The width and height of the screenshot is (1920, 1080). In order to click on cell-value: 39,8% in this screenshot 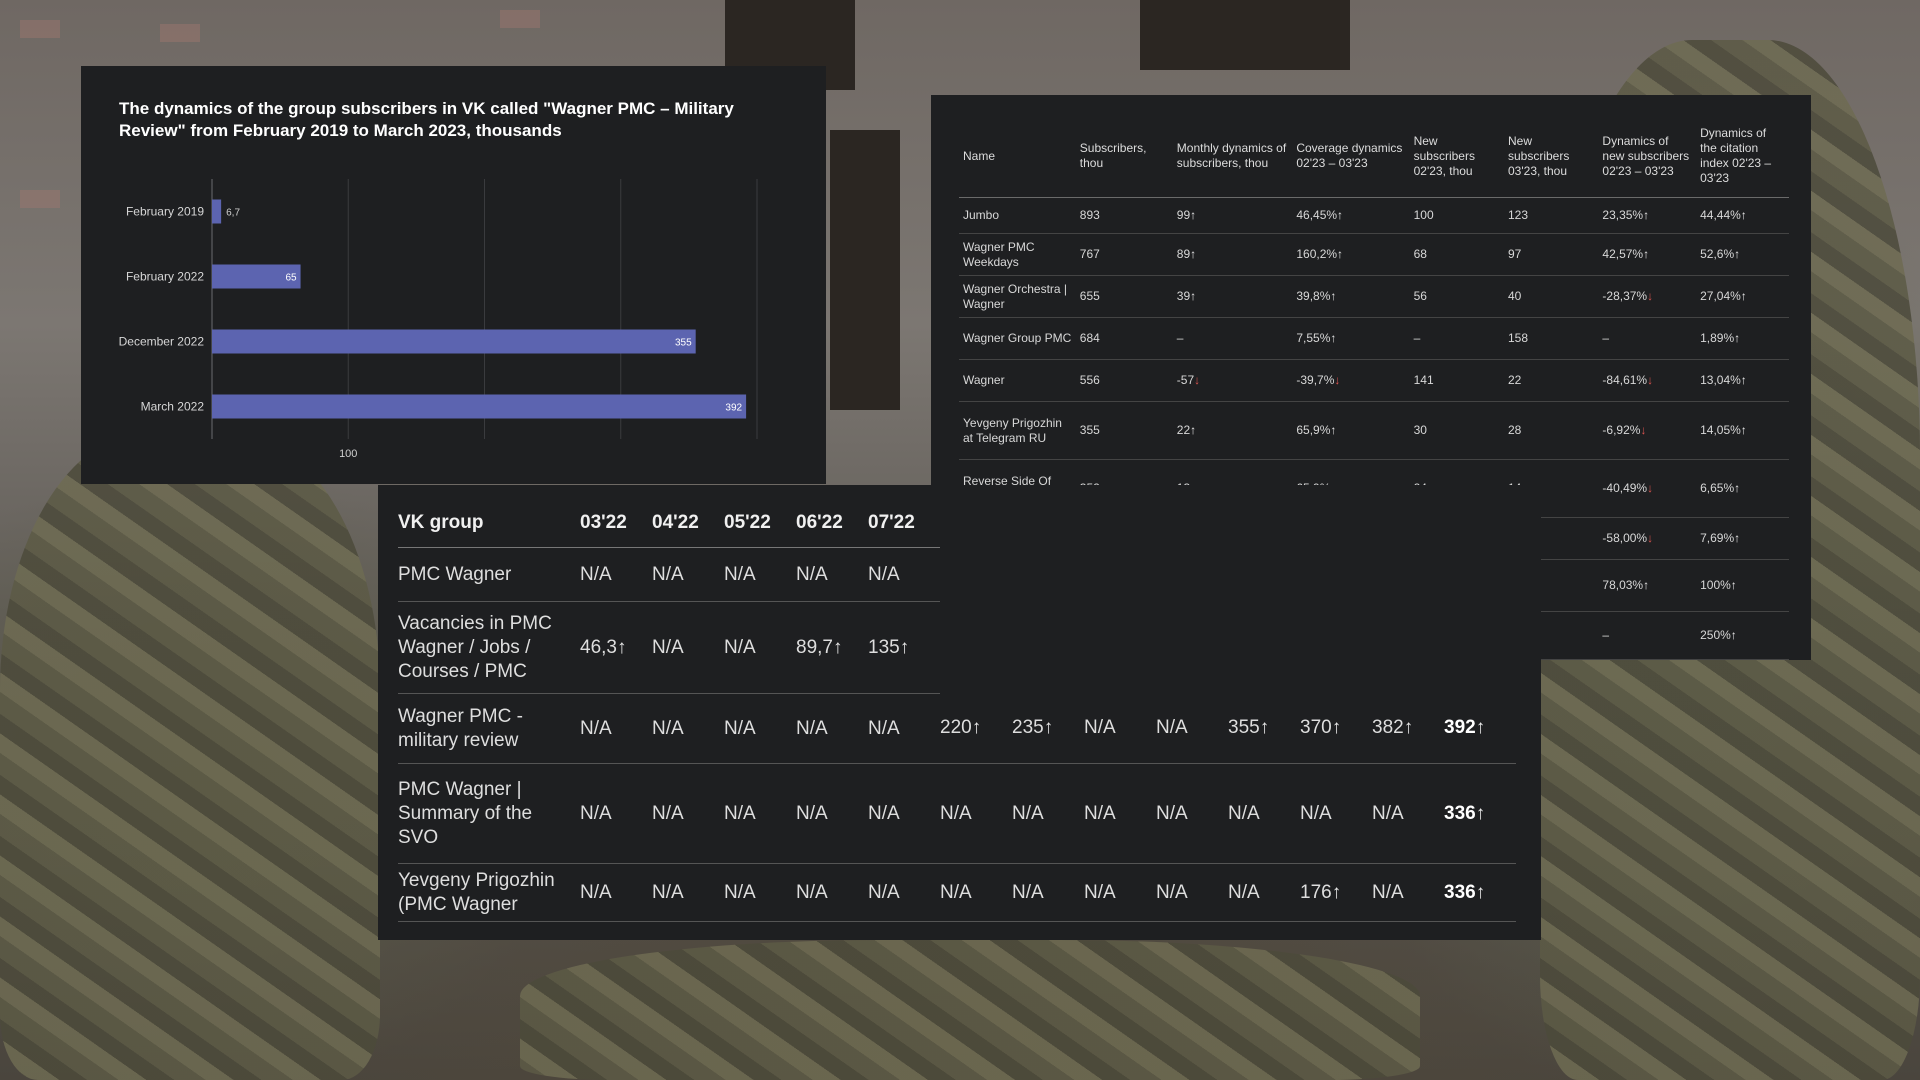, I will do `click(1313, 296)`.